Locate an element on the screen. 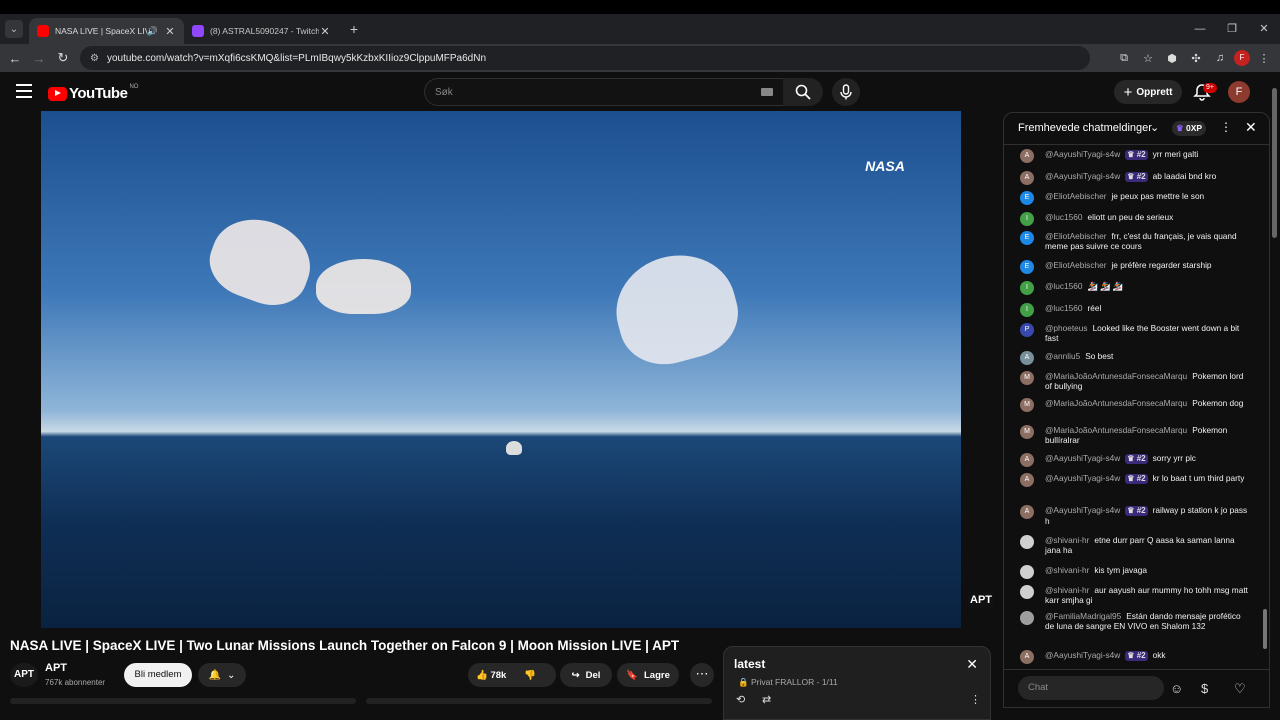 This screenshot has width=1280, height=720. minimize-button: — is located at coordinates (1200, 29).